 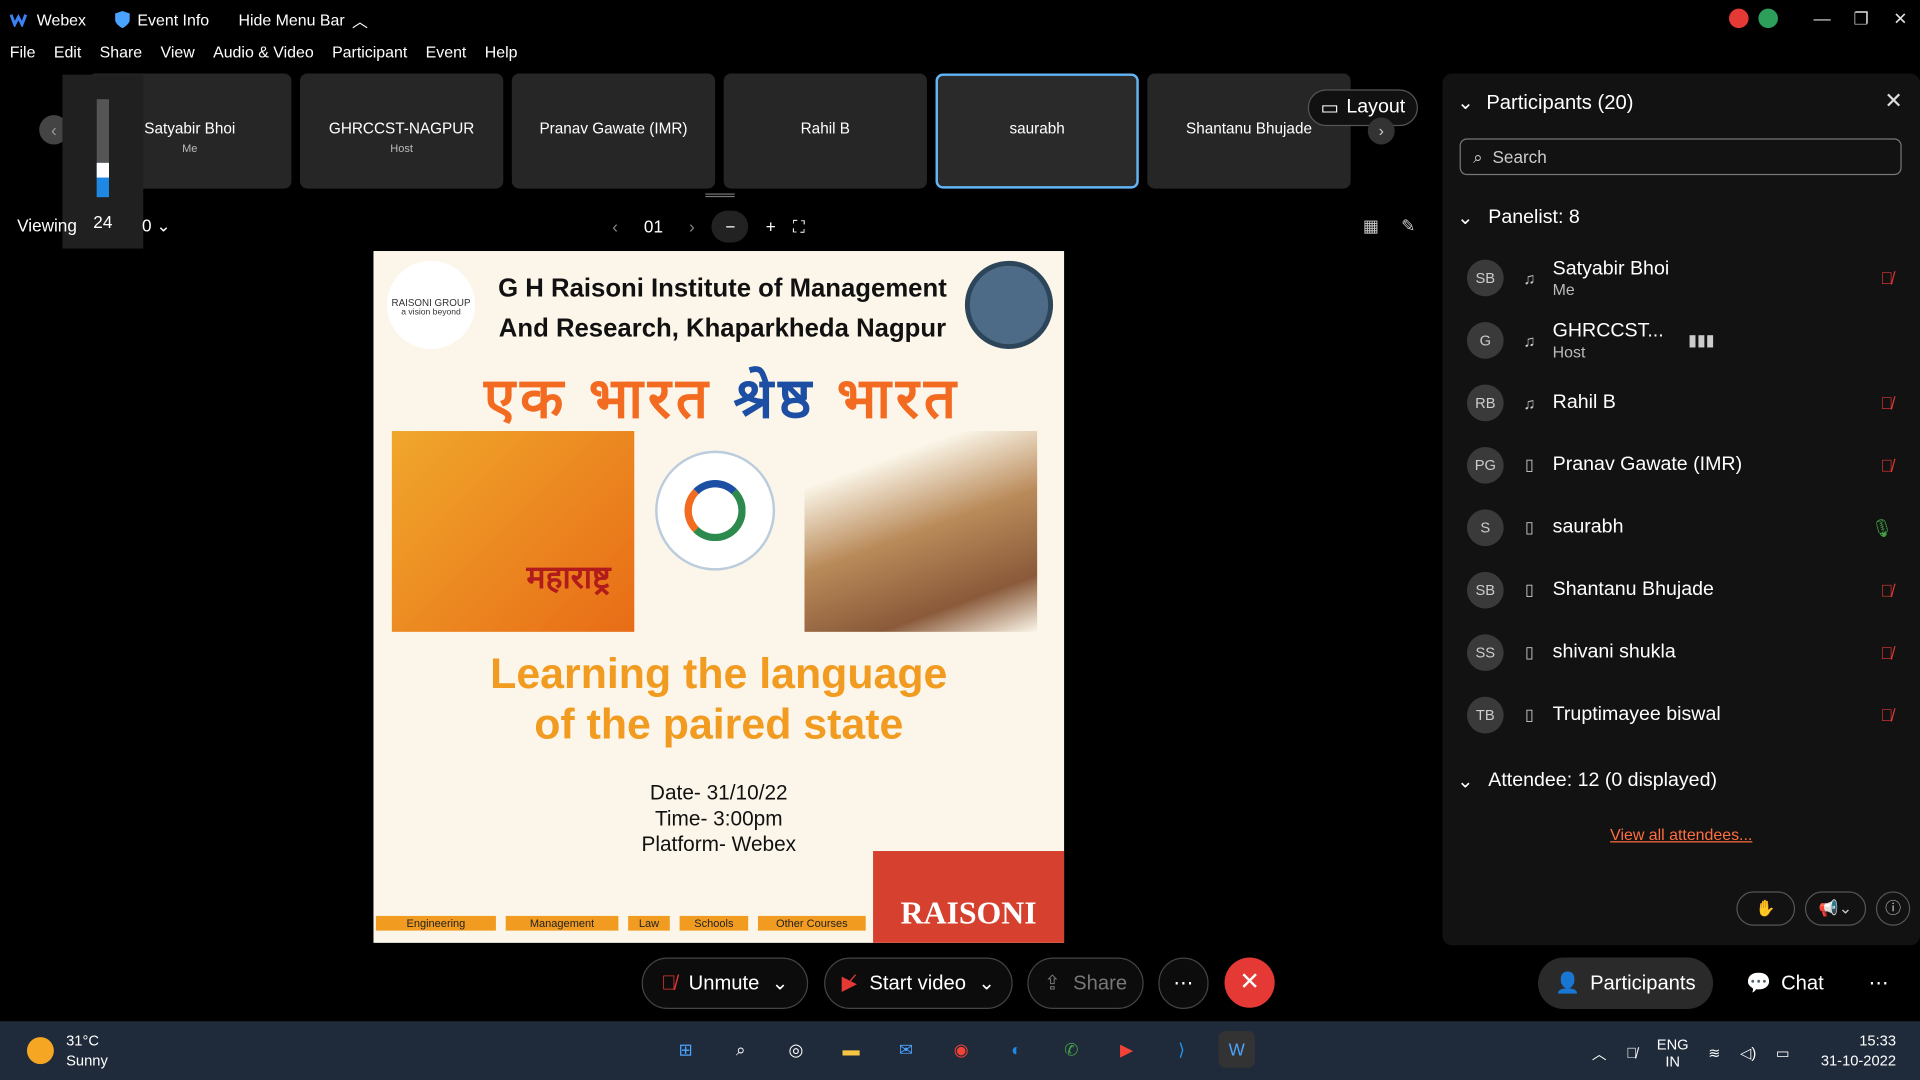 What do you see at coordinates (1071, 1049) in the screenshot?
I see `whatsapp-icon: ✆` at bounding box center [1071, 1049].